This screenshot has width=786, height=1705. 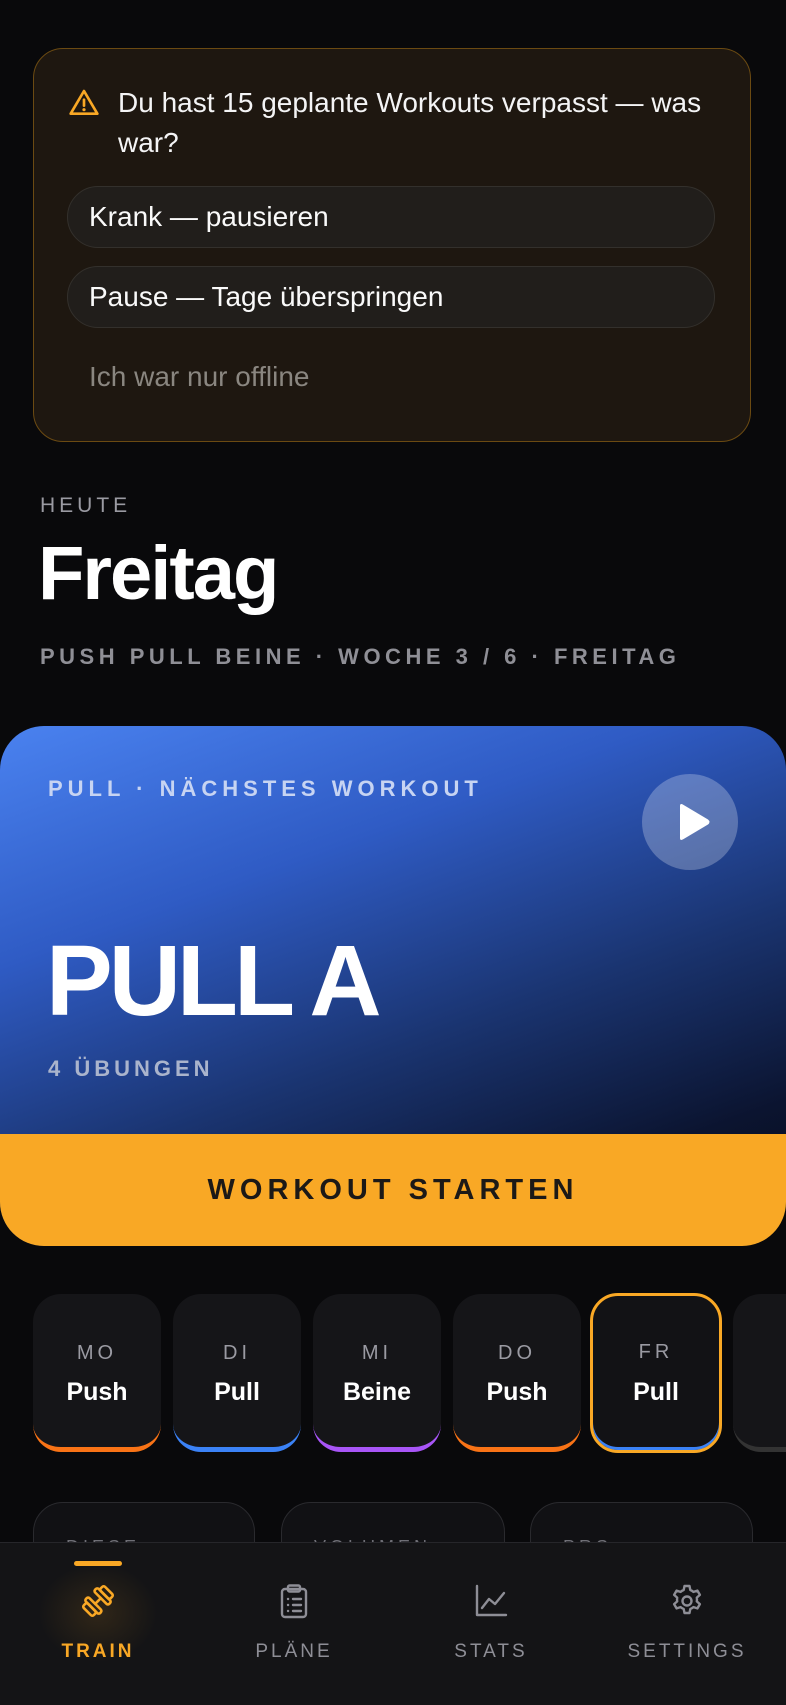 What do you see at coordinates (84, 102) in the screenshot?
I see `warning-icon` at bounding box center [84, 102].